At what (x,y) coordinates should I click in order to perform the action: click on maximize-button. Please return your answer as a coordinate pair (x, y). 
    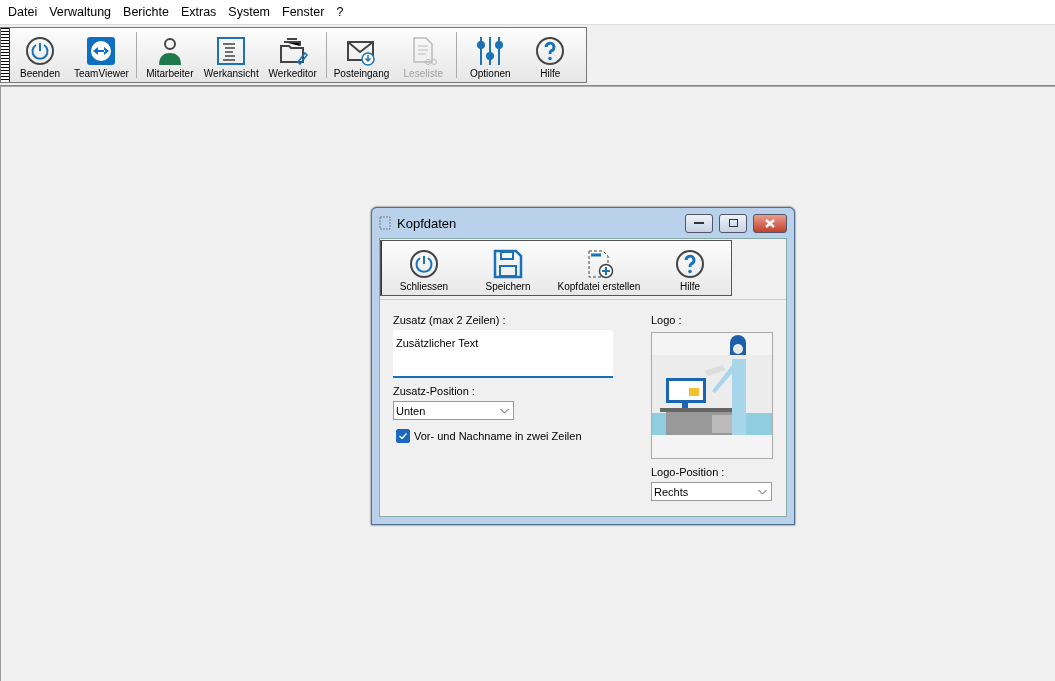
    Looking at the image, I should click on (733, 223).